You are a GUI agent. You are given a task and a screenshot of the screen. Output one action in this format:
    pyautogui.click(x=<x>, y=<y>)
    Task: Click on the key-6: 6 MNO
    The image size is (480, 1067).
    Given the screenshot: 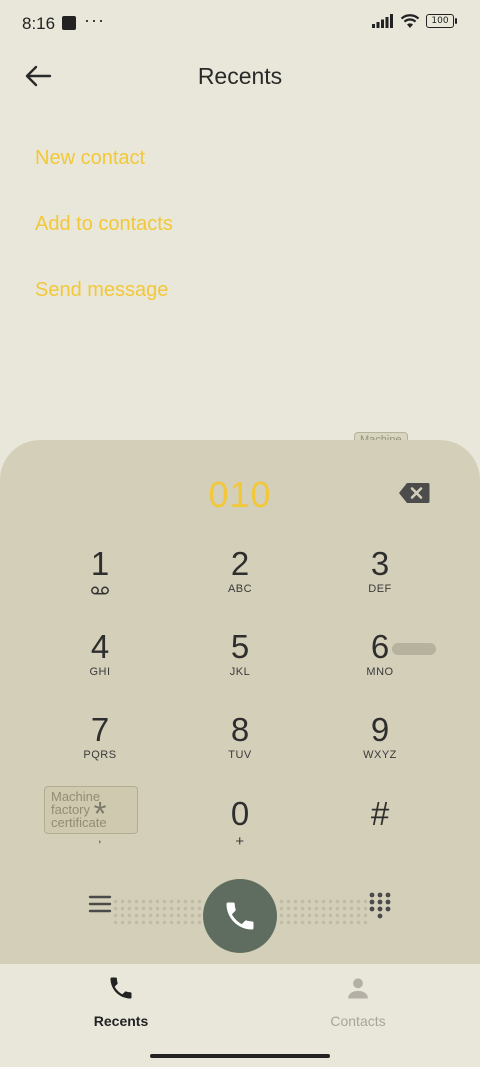 What is the action you would take?
    pyautogui.click(x=380, y=664)
    